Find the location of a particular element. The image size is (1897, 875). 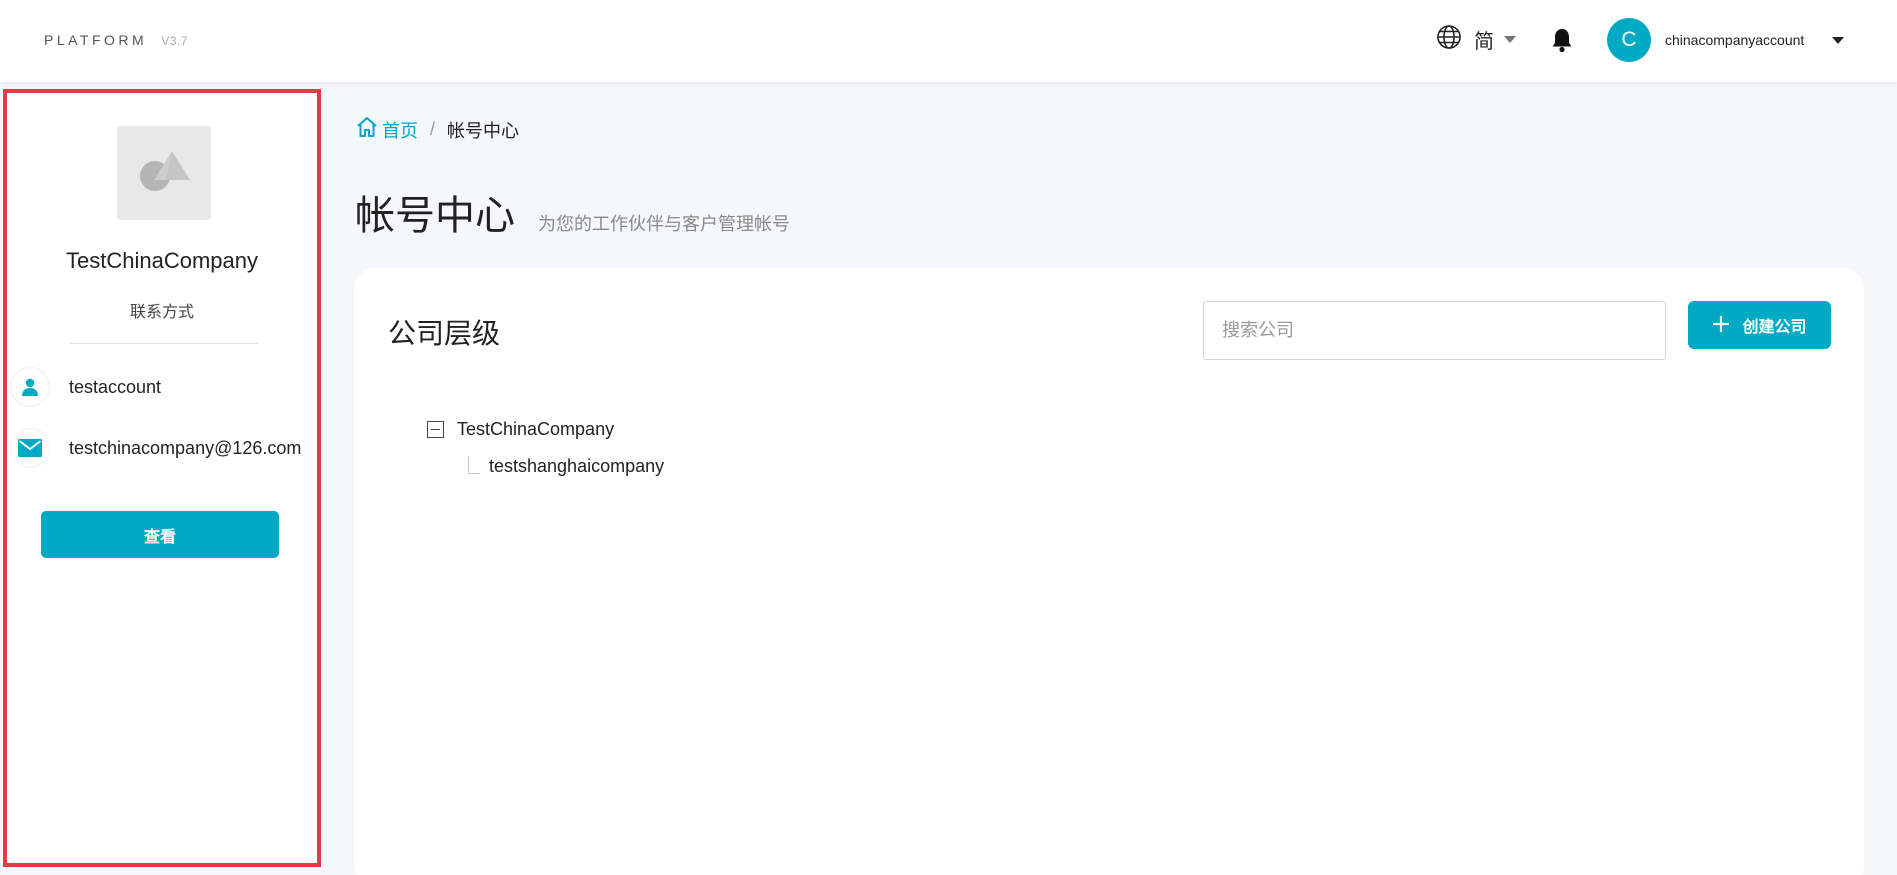

card-title: 公司层级 is located at coordinates (444, 333).